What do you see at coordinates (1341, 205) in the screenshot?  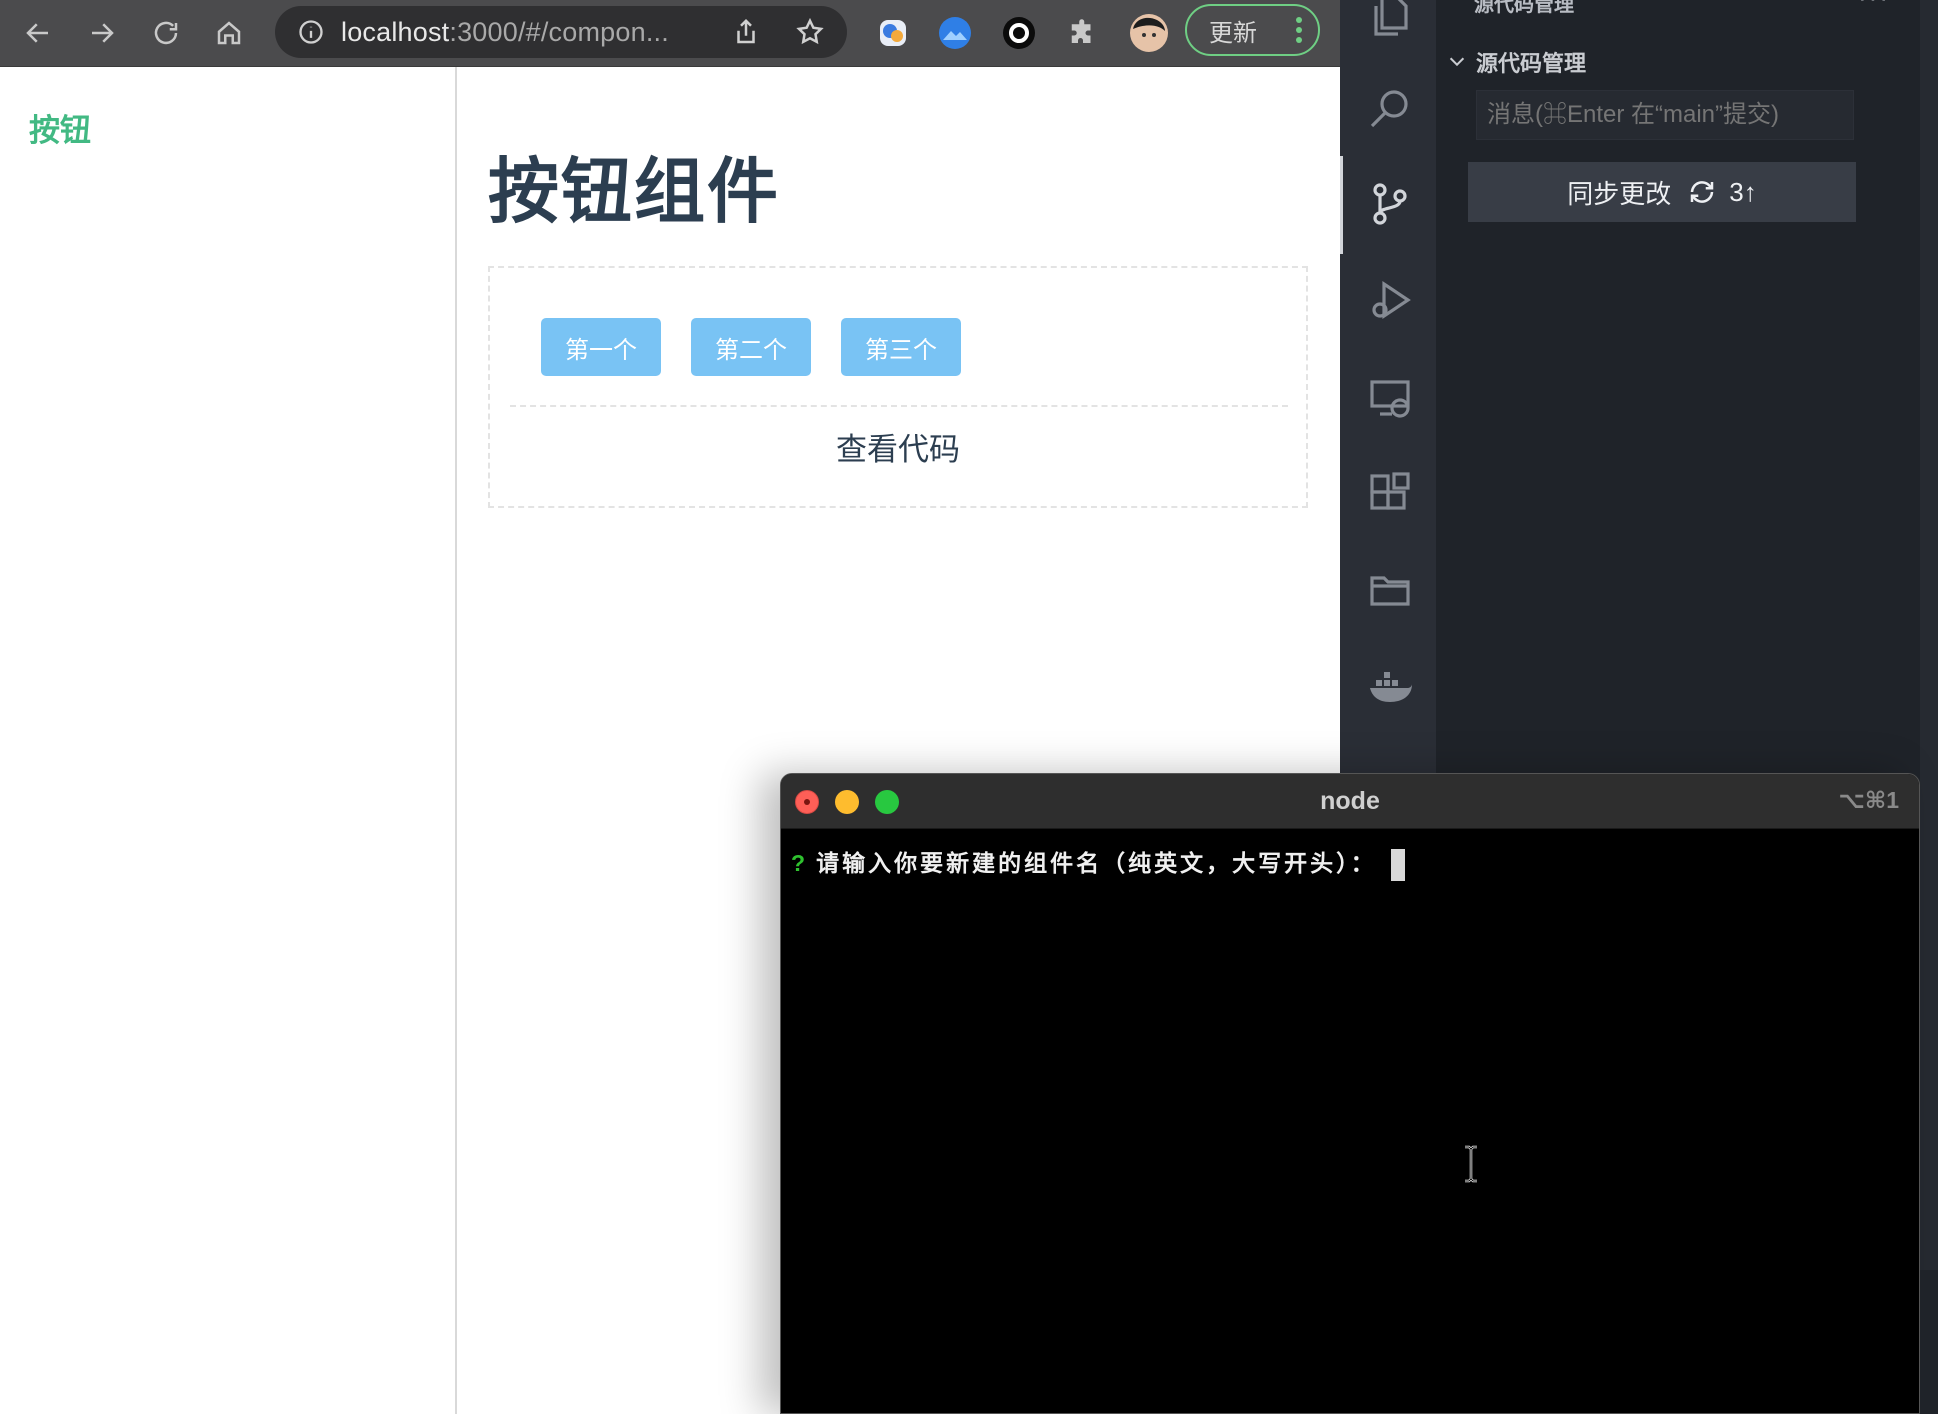 I see `active-indicator` at bounding box center [1341, 205].